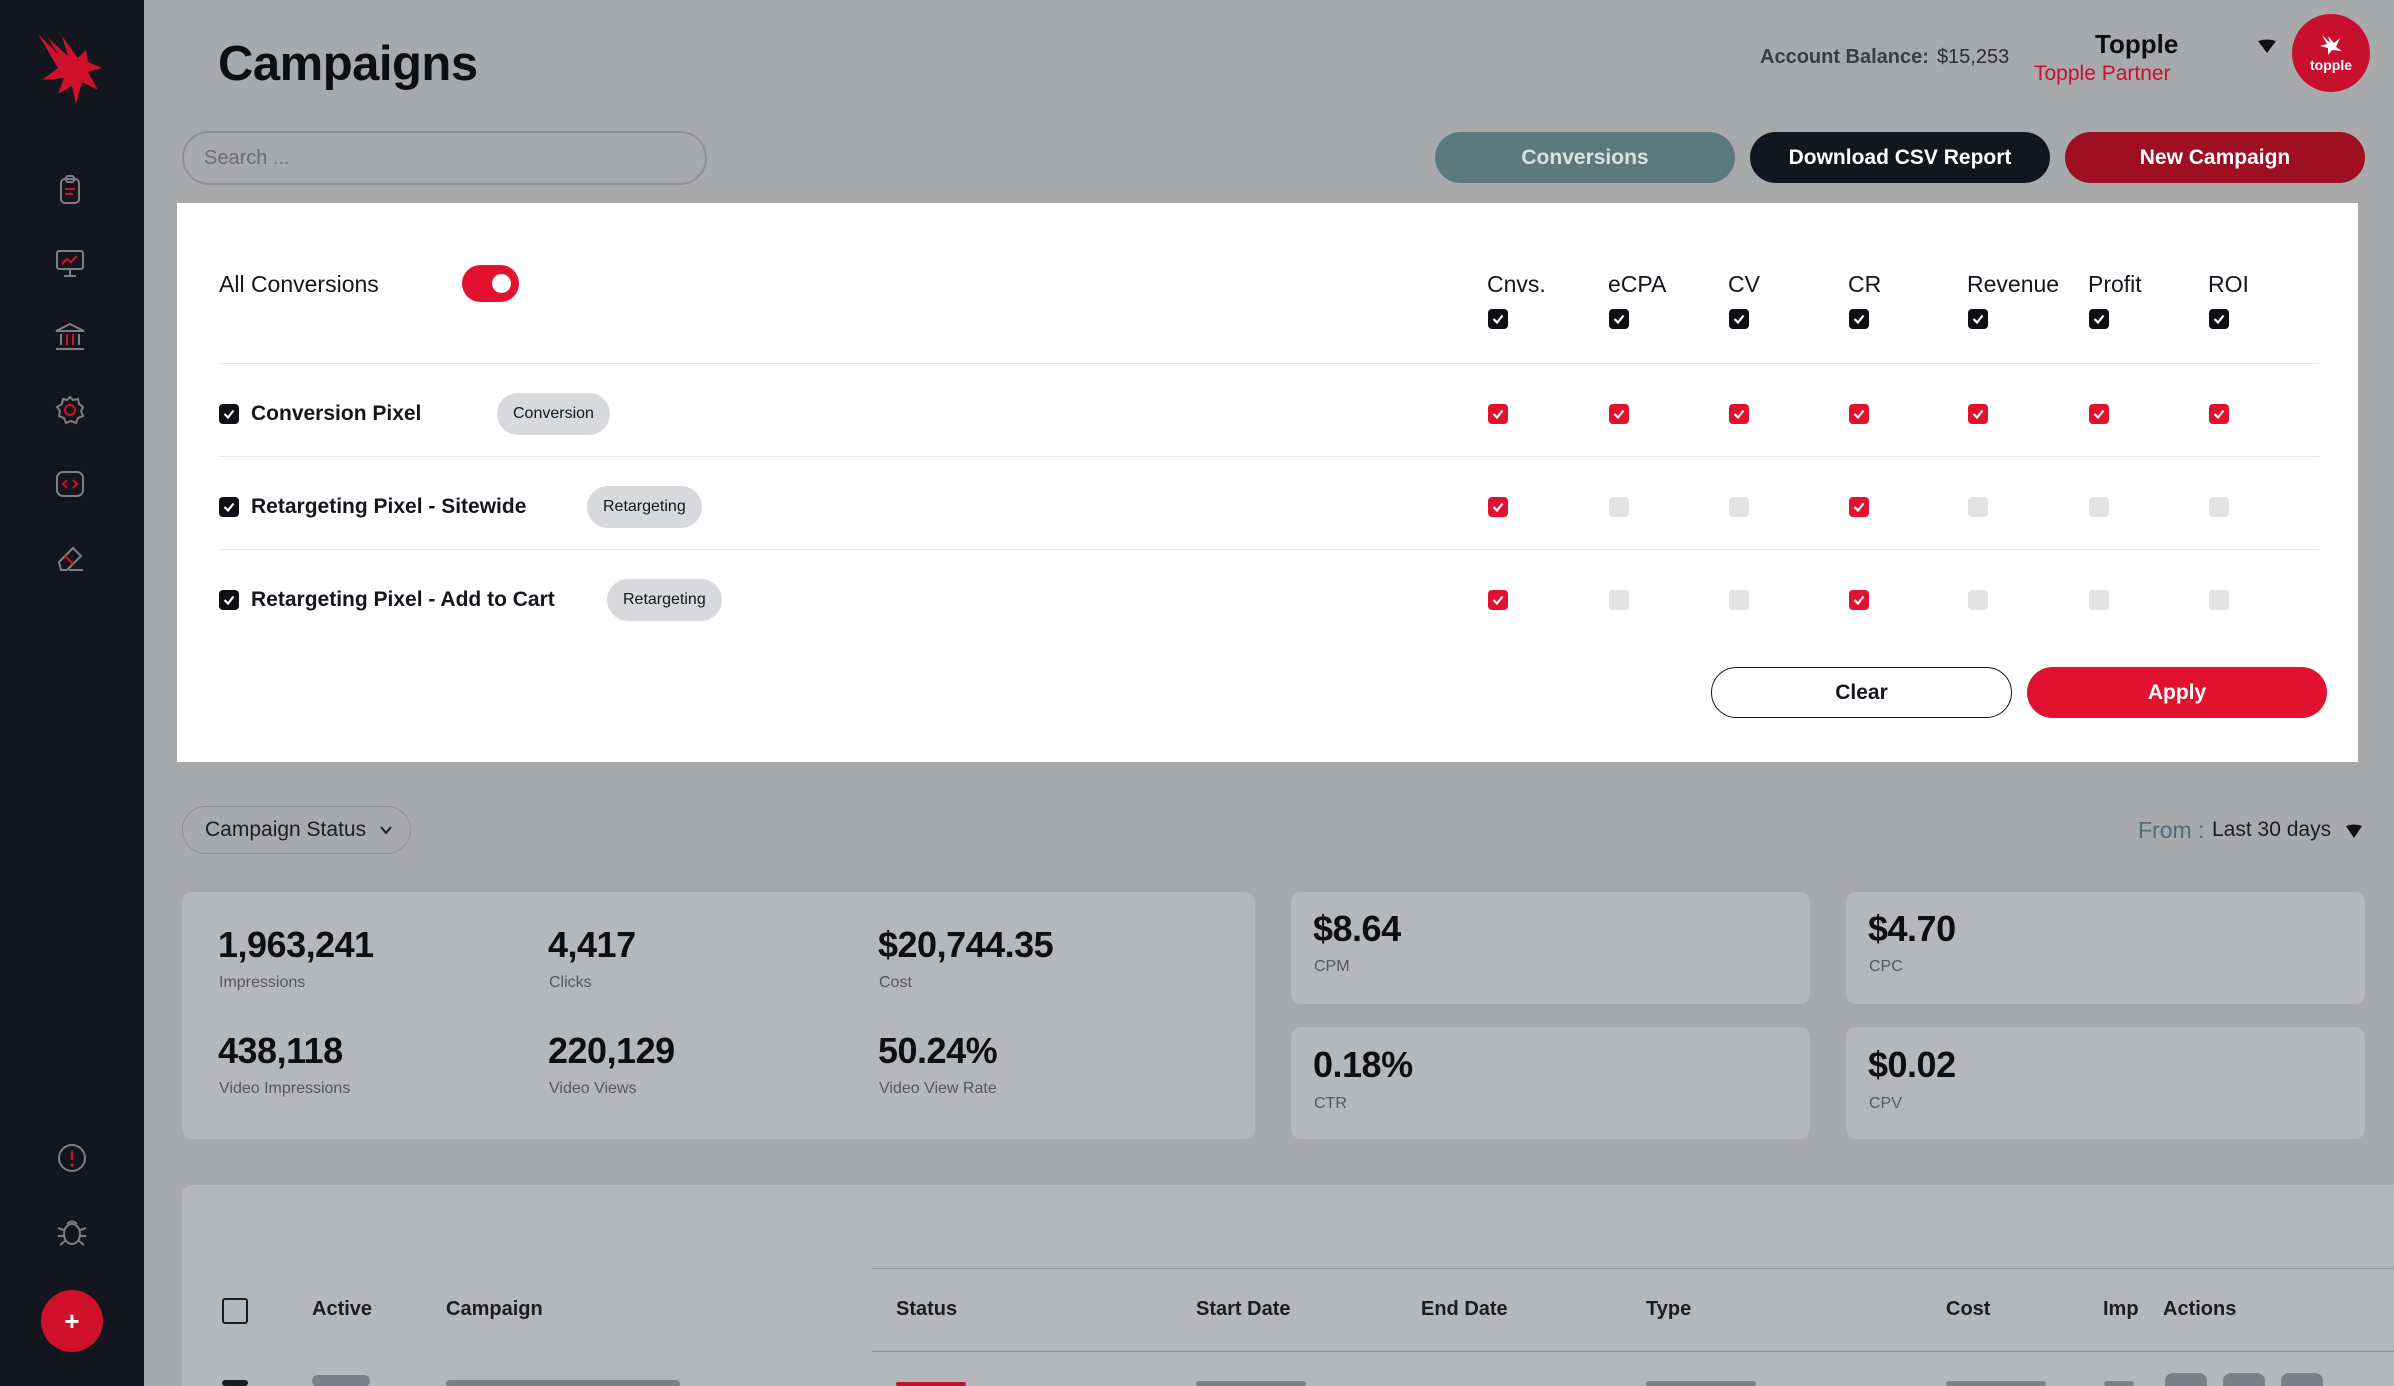  Describe the element at coordinates (72, 1158) in the screenshot. I see `nav-alert-icon` at that location.